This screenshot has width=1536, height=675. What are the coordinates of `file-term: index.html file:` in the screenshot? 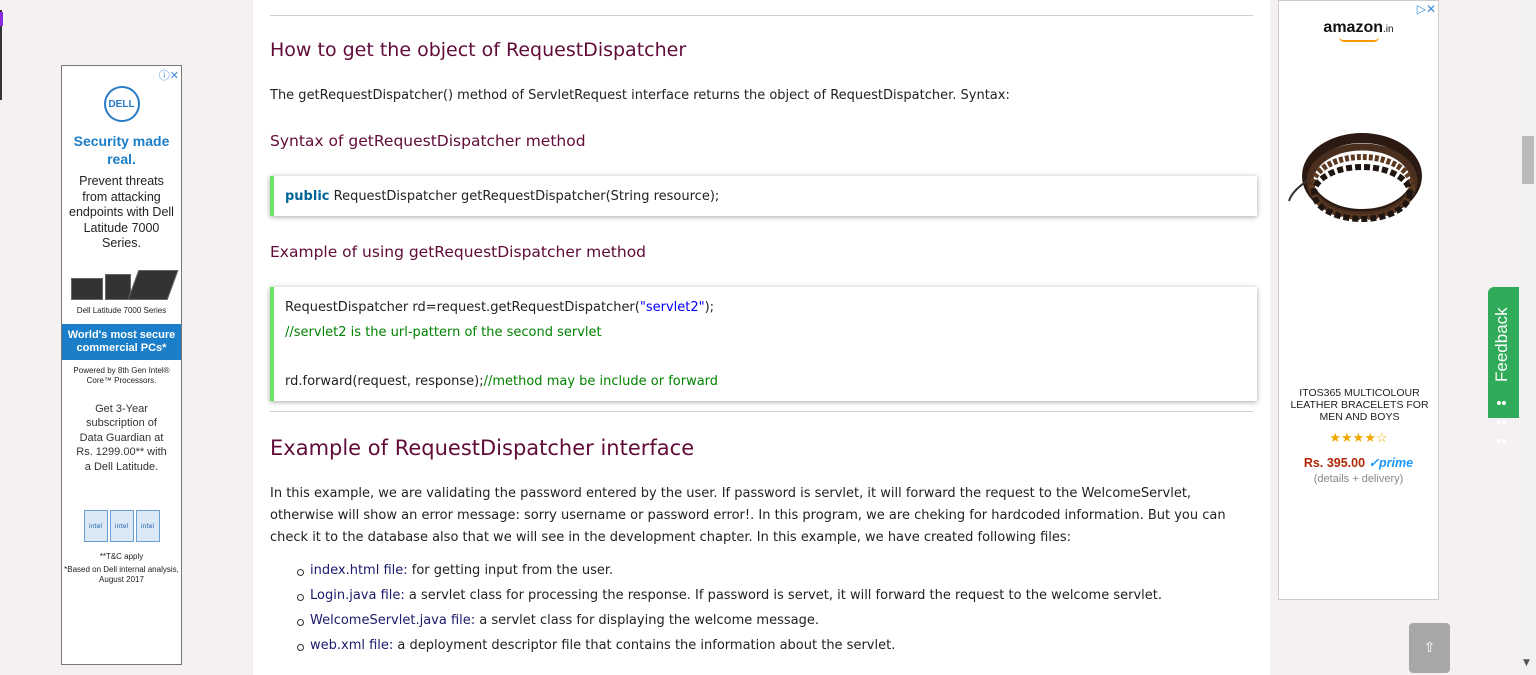 It's located at (359, 570).